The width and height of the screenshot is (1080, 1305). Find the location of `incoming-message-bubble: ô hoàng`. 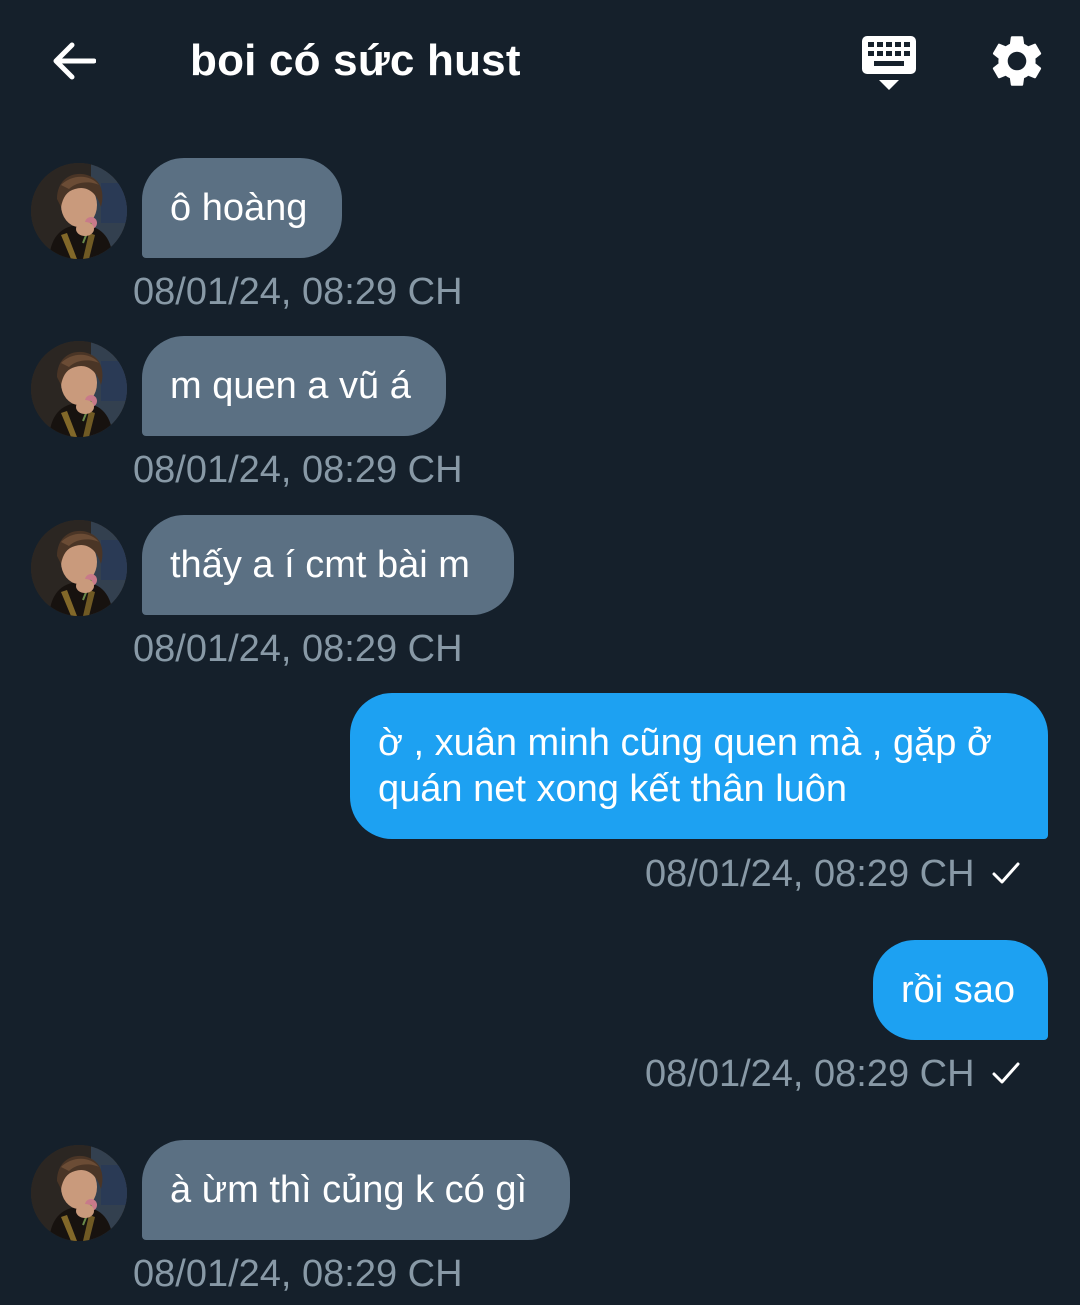

incoming-message-bubble: ô hoàng is located at coordinates (242, 208).